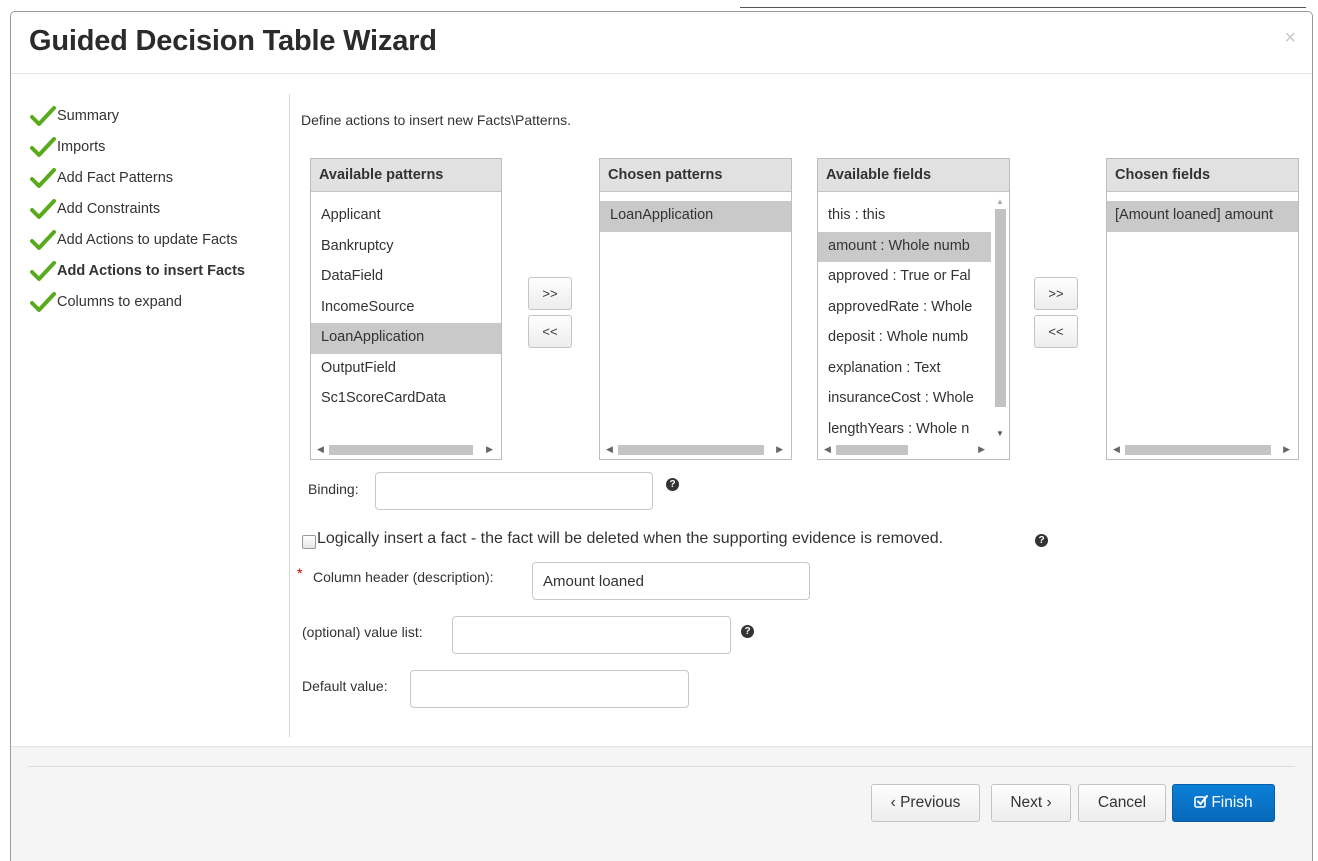 This screenshot has height=861, width=1318. What do you see at coordinates (289, 415) in the screenshot?
I see `sidebar-divider` at bounding box center [289, 415].